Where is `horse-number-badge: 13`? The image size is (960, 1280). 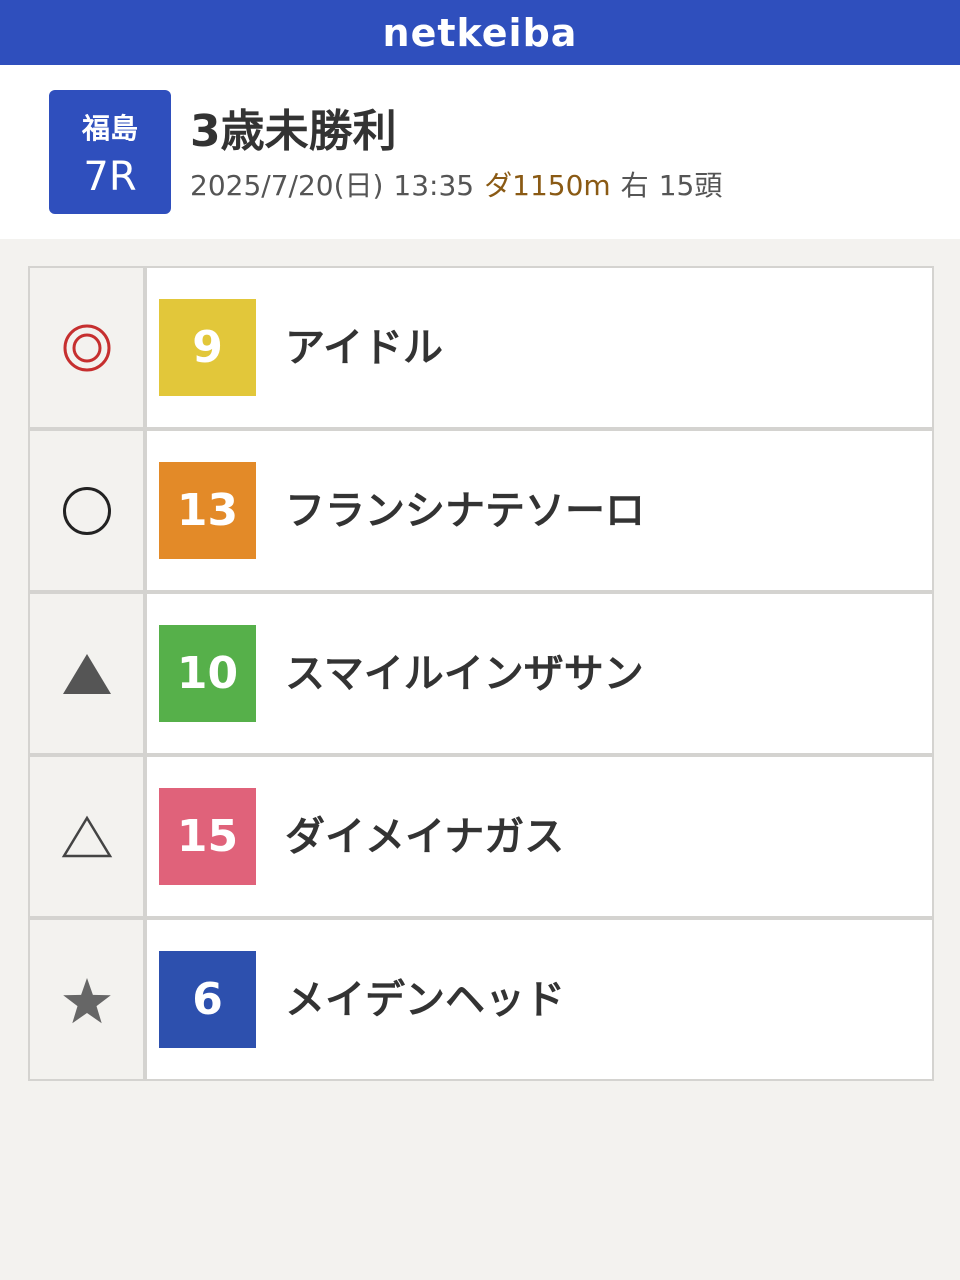
horse-number-badge: 13 is located at coordinates (207, 510).